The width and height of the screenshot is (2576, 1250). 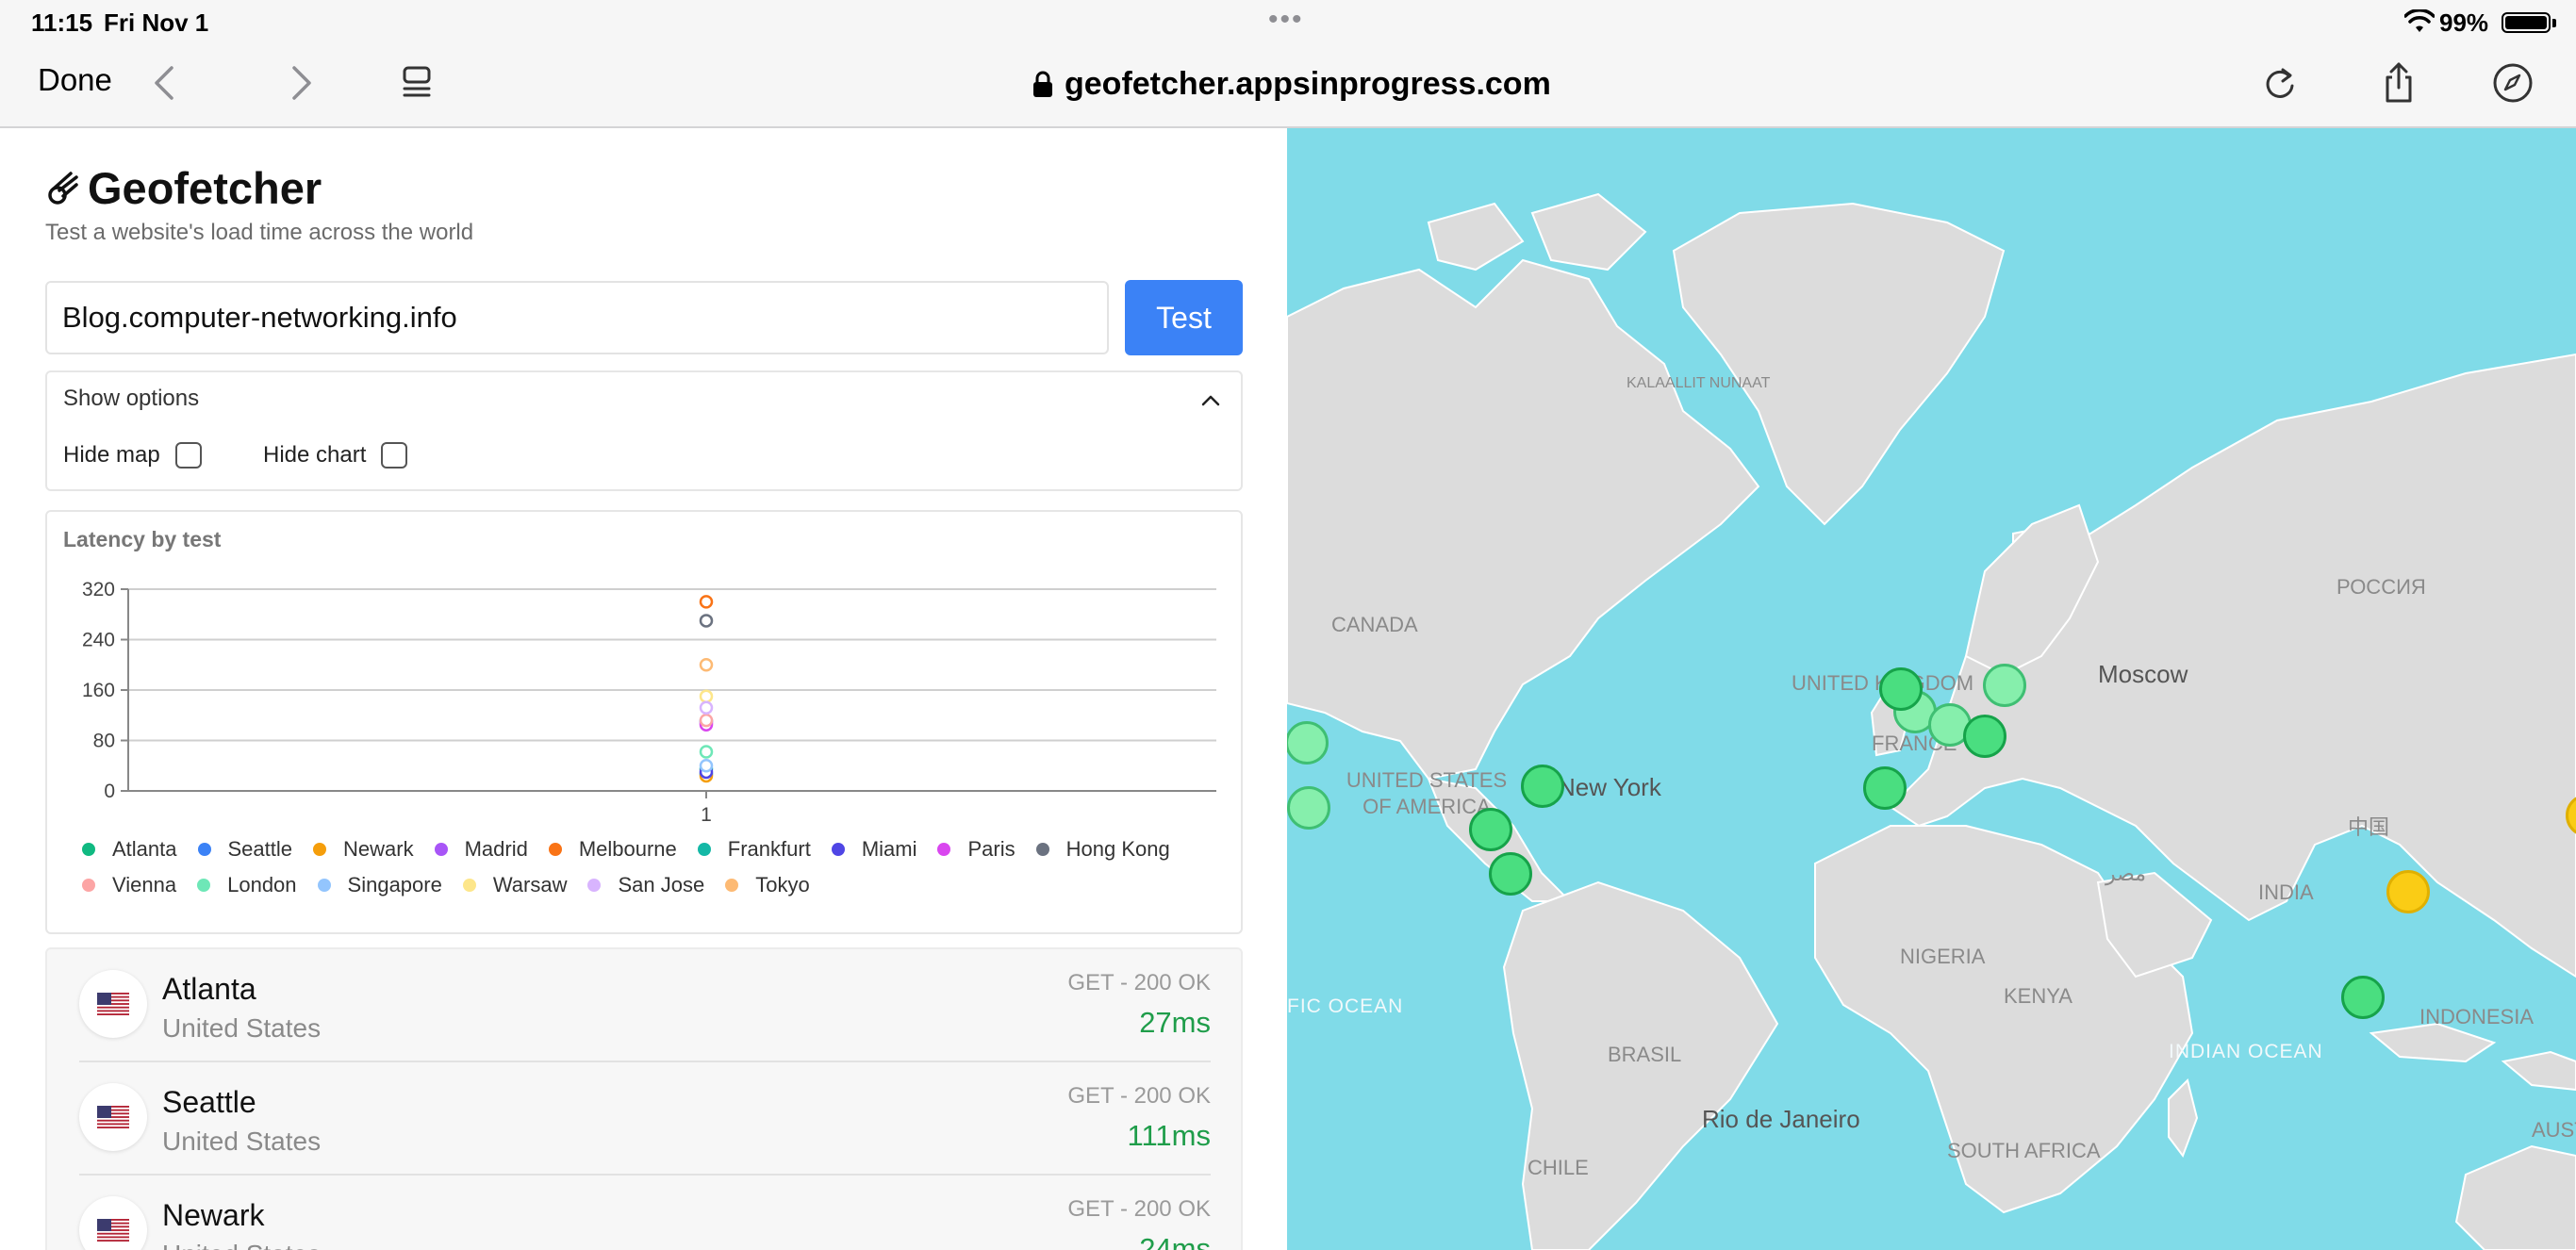 What do you see at coordinates (188, 455) in the screenshot?
I see `hide-map-checkbox` at bounding box center [188, 455].